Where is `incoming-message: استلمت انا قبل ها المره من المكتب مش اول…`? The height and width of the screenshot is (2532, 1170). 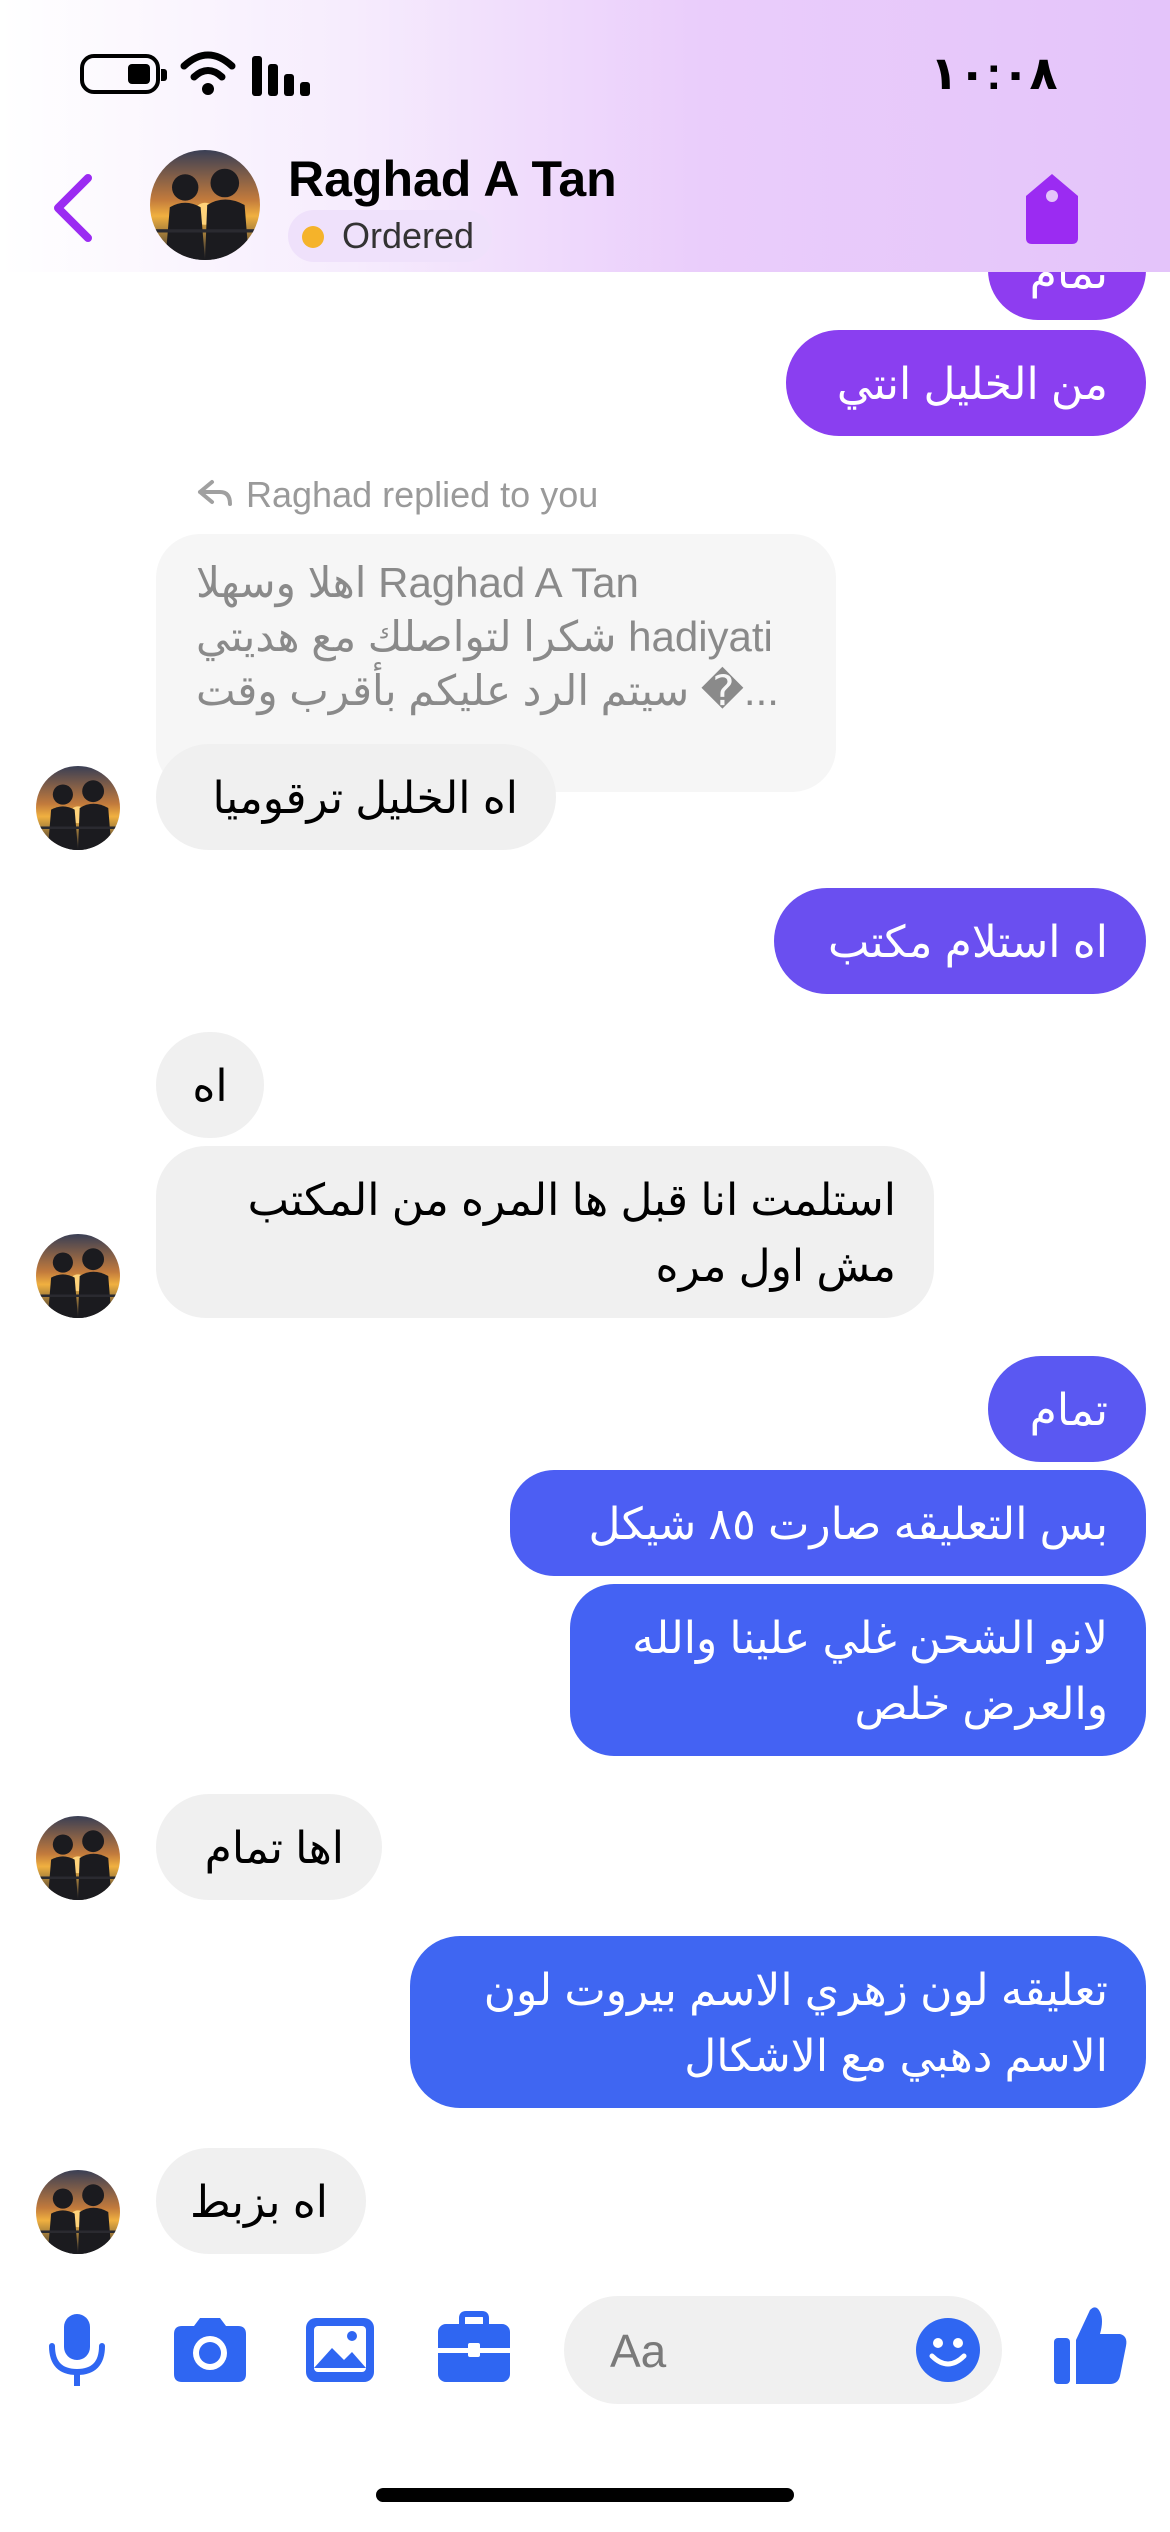 incoming-message: استلمت انا قبل ها المره من المكتب مش اول… is located at coordinates (545, 1232).